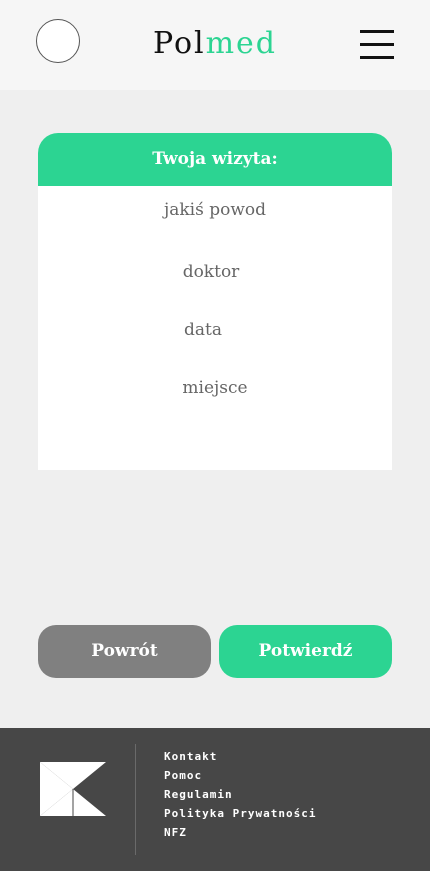  What do you see at coordinates (179, 43) in the screenshot?
I see `brand-prefix: Pol` at bounding box center [179, 43].